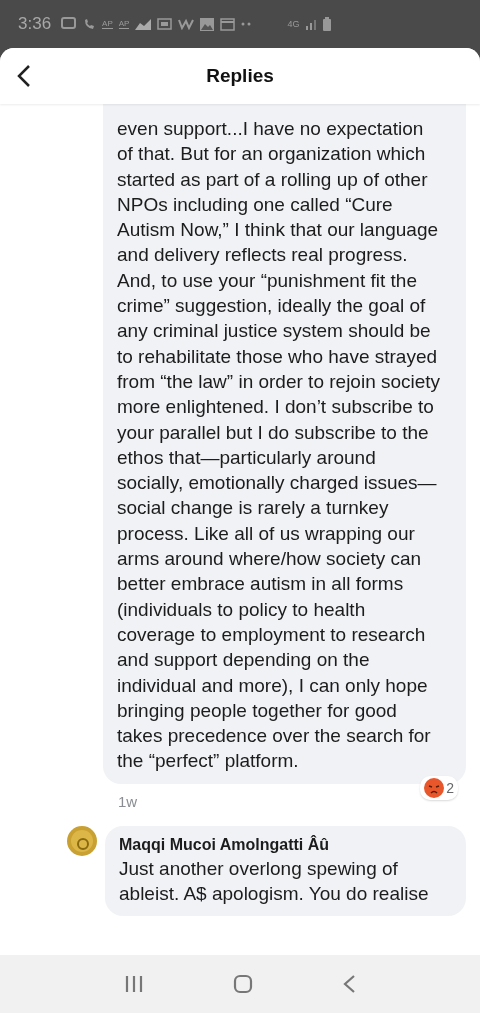 The width and height of the screenshot is (480, 1013). Describe the element at coordinates (143, 24) in the screenshot. I see `chart-icon` at that location.